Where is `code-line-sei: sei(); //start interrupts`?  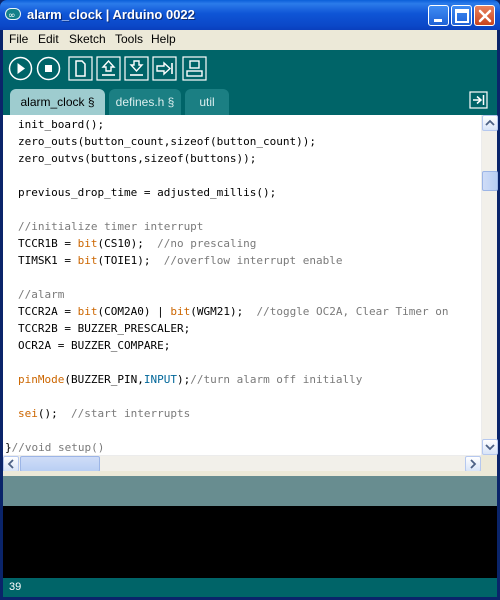
code-line-sei: sei(); //start interrupts is located at coordinates (104, 413).